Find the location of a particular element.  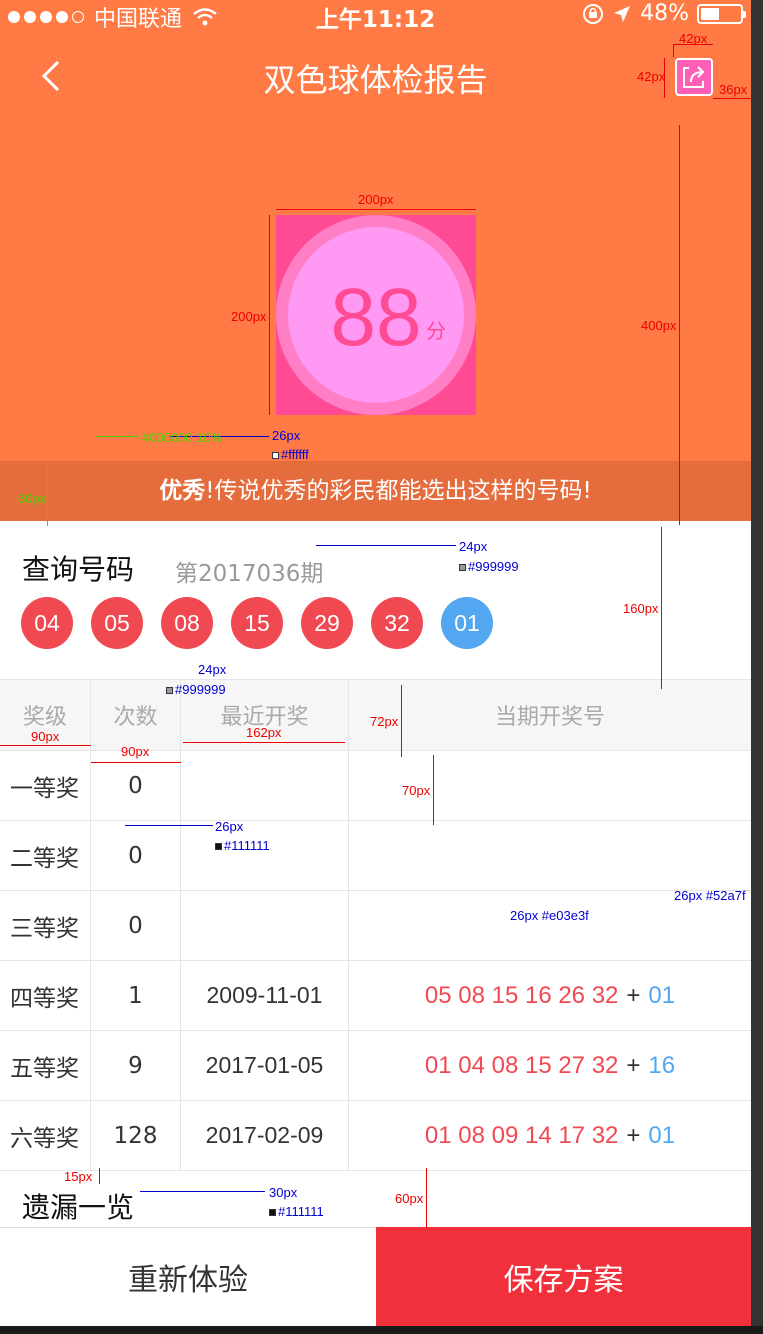

prize-level: 二等奖 is located at coordinates (45, 855).